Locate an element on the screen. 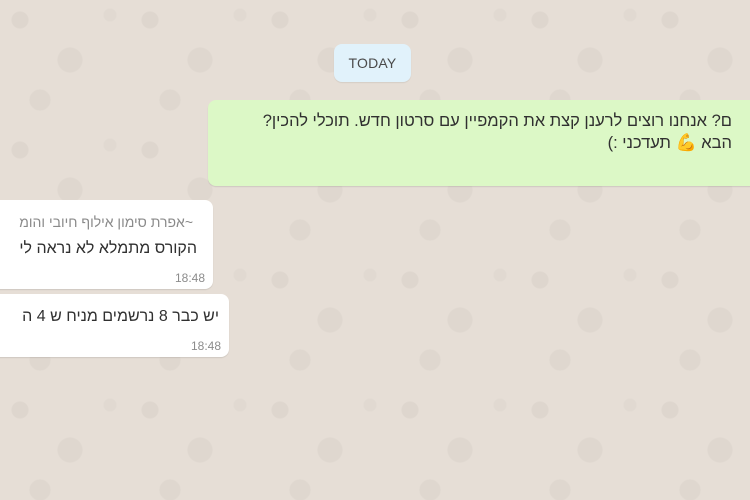 This screenshot has width=750, height=500. incoming-message-text: יש כבר 8 נרשמים מניח ש 4 ה is located at coordinates (120, 316).